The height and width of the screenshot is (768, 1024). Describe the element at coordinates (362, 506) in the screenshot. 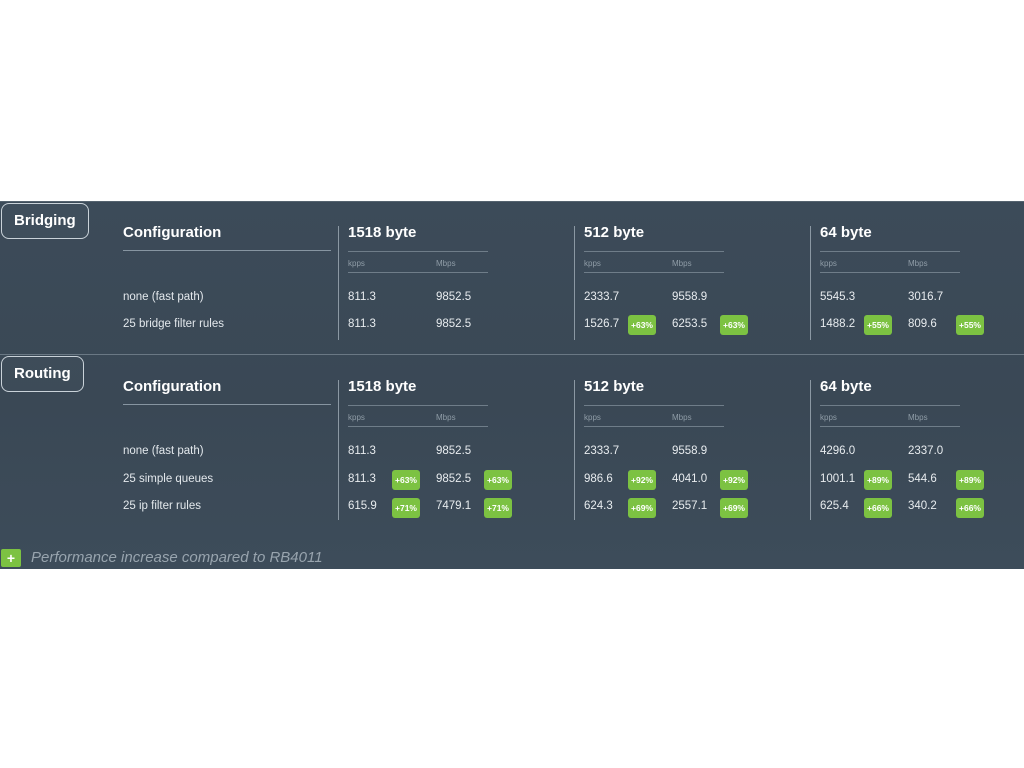

I see `value-cell: 615.9` at that location.